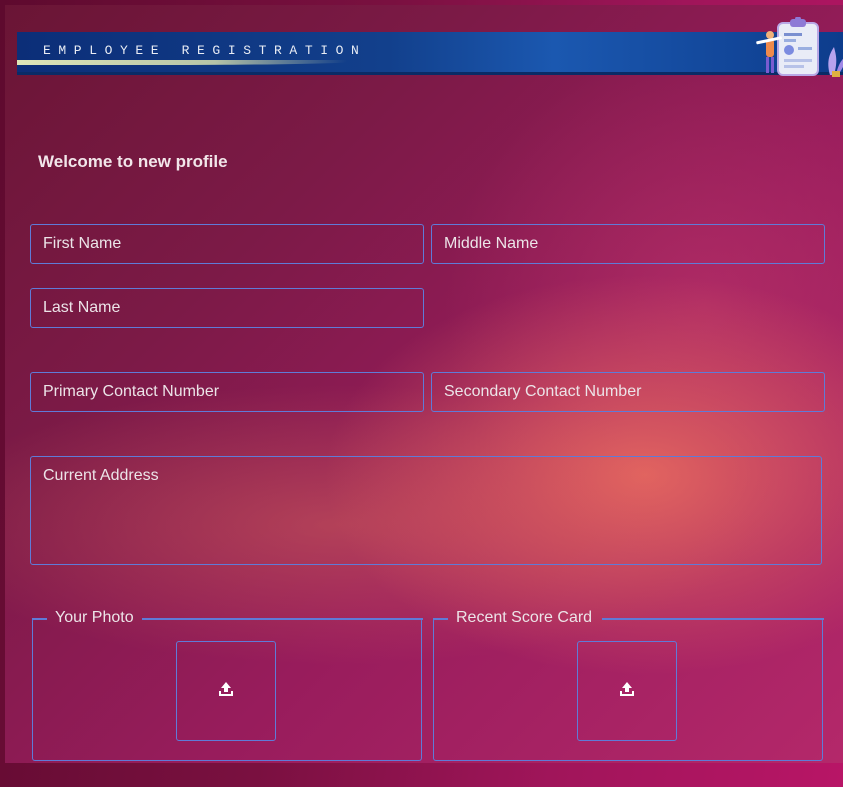 The image size is (843, 787). Describe the element at coordinates (430, 46) in the screenshot. I see `header-banner: EMPLOYEE REGISTRATION` at that location.